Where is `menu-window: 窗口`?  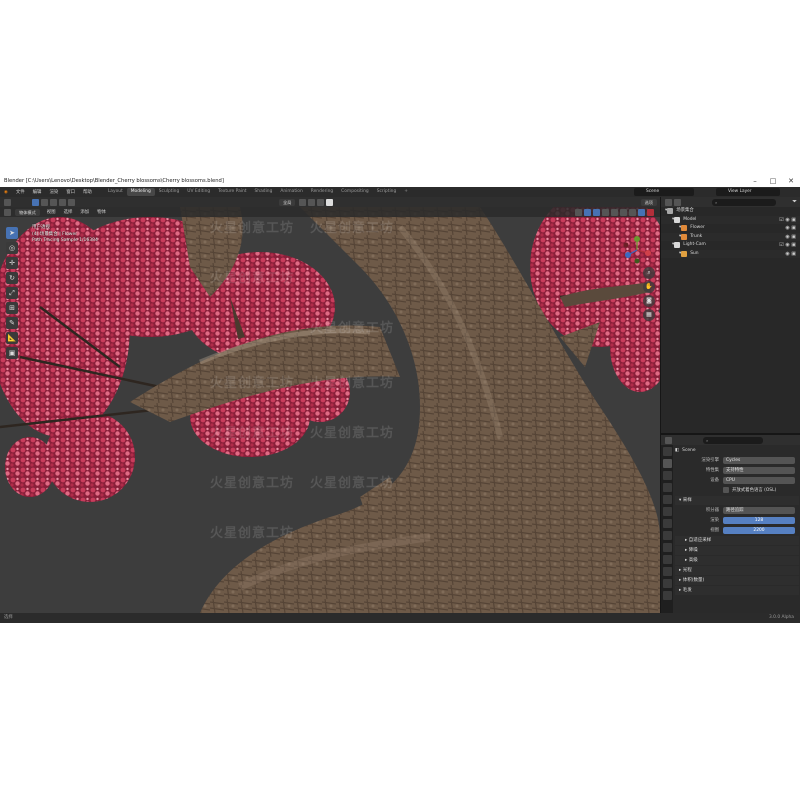 menu-window: 窗口 is located at coordinates (70, 192).